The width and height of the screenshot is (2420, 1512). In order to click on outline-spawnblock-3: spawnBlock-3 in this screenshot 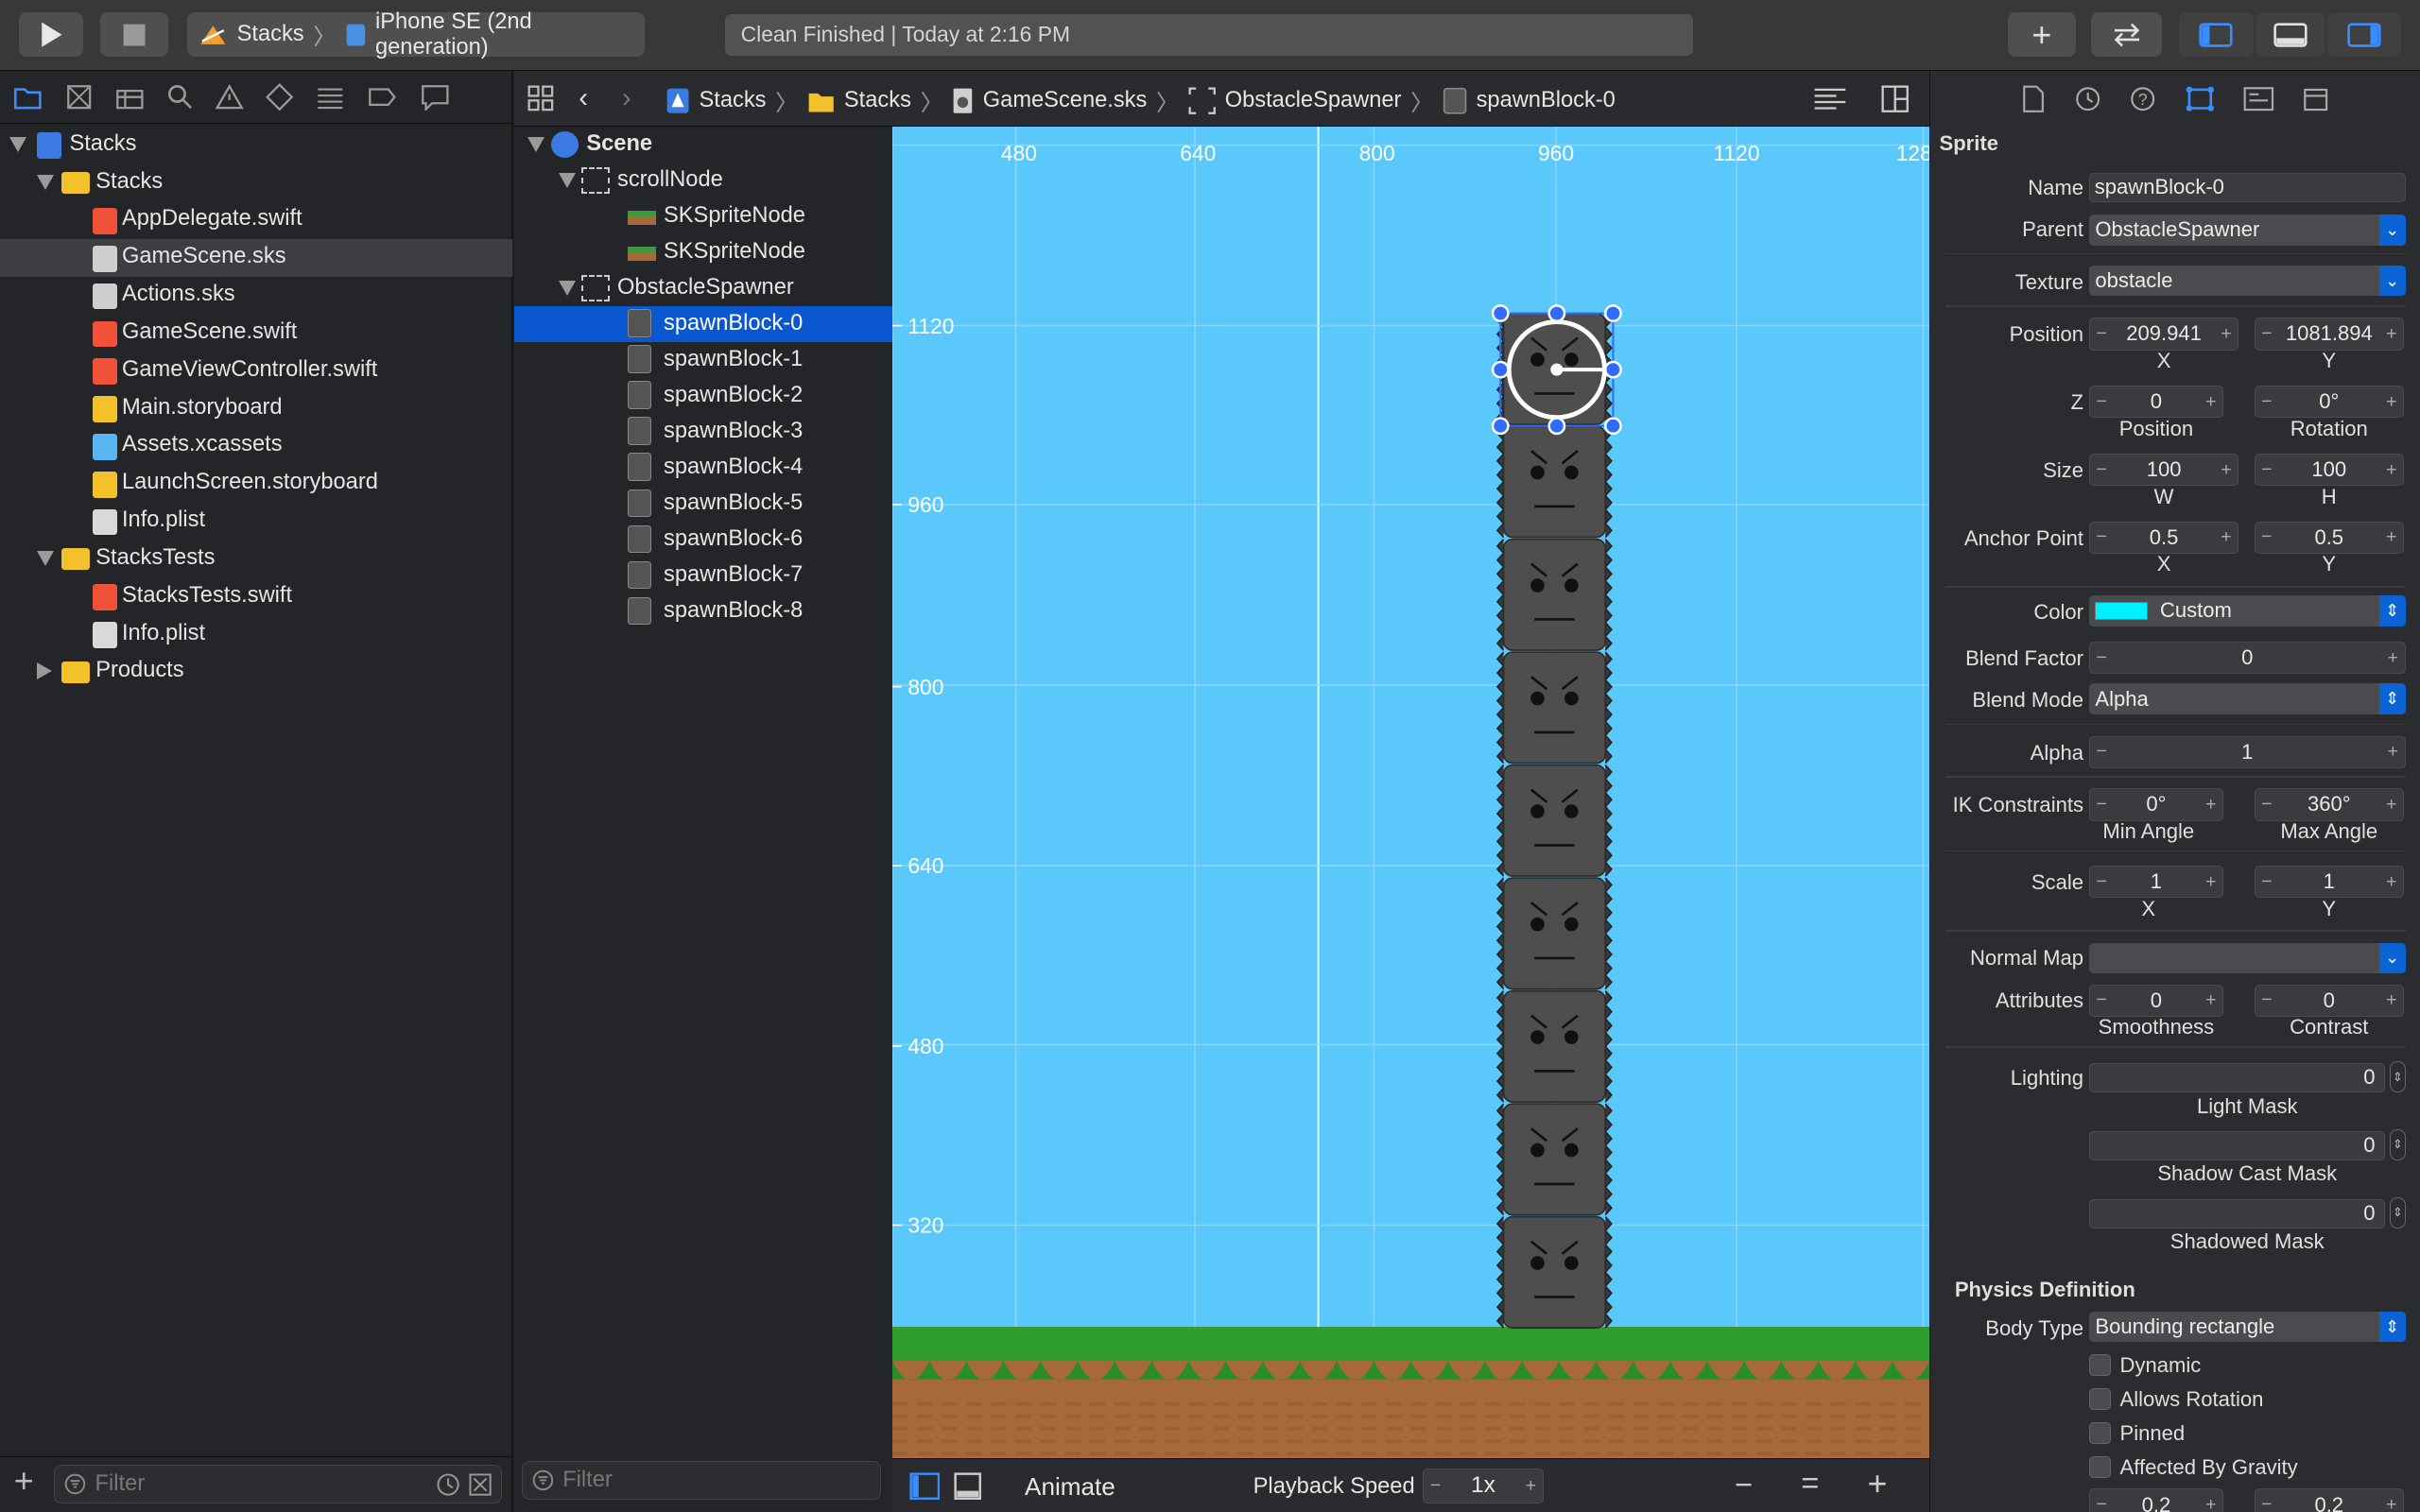, I will do `click(703, 432)`.